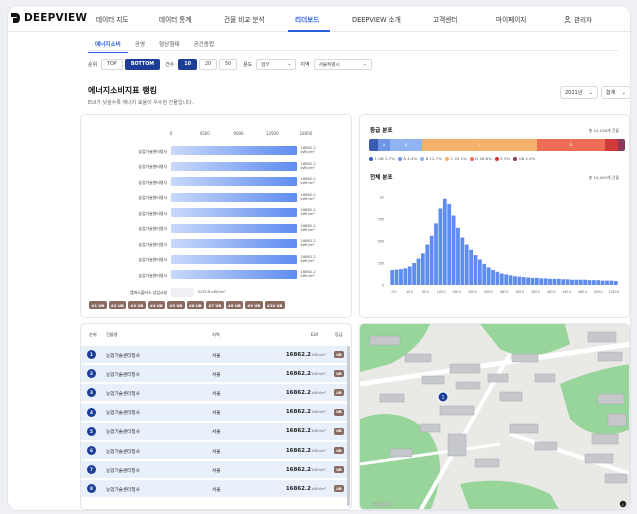 The height and width of the screenshot is (514, 637). I want to click on tab-public: 공영, so click(140, 46).